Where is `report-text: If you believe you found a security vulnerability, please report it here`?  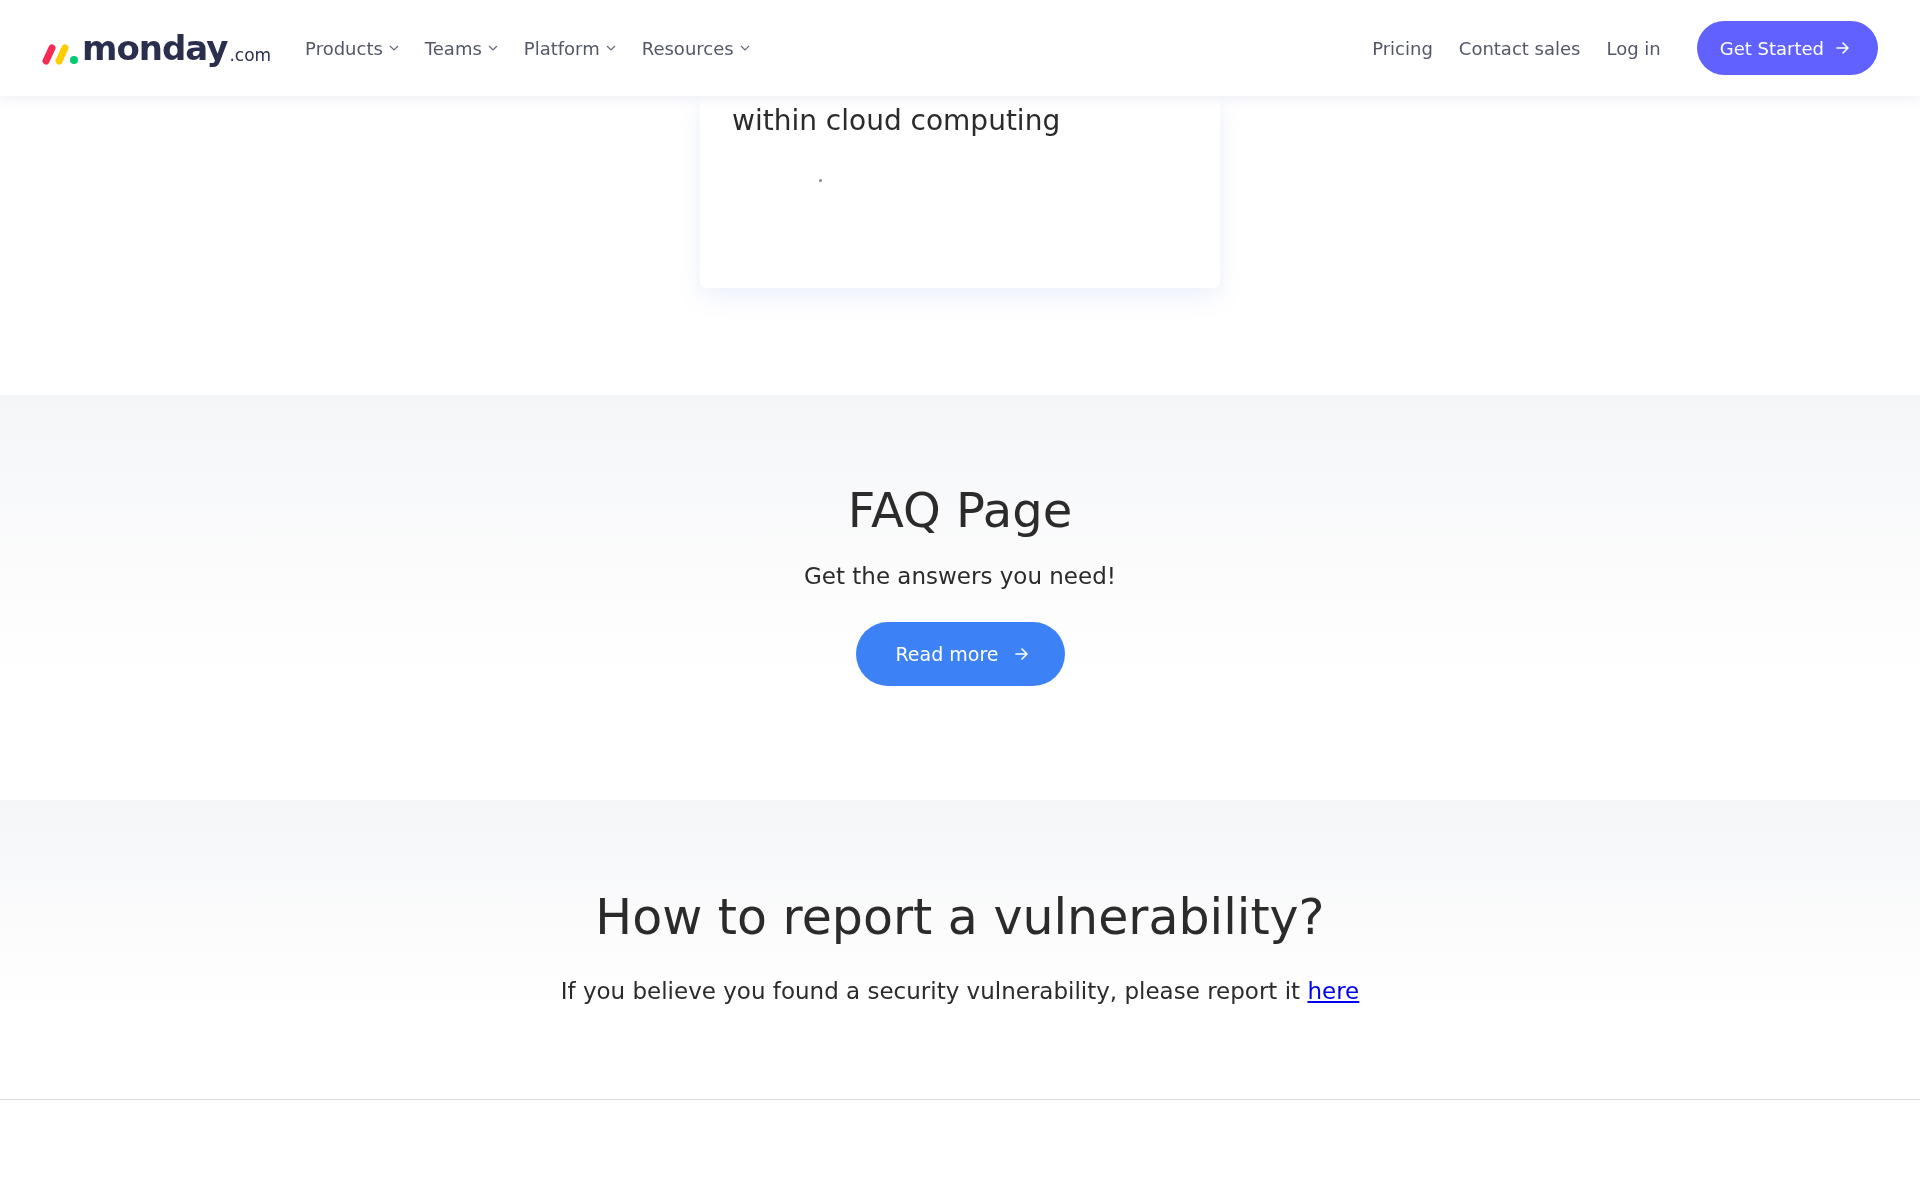
report-text: If you believe you found a security vulnerability, please report it here is located at coordinates (960, 991).